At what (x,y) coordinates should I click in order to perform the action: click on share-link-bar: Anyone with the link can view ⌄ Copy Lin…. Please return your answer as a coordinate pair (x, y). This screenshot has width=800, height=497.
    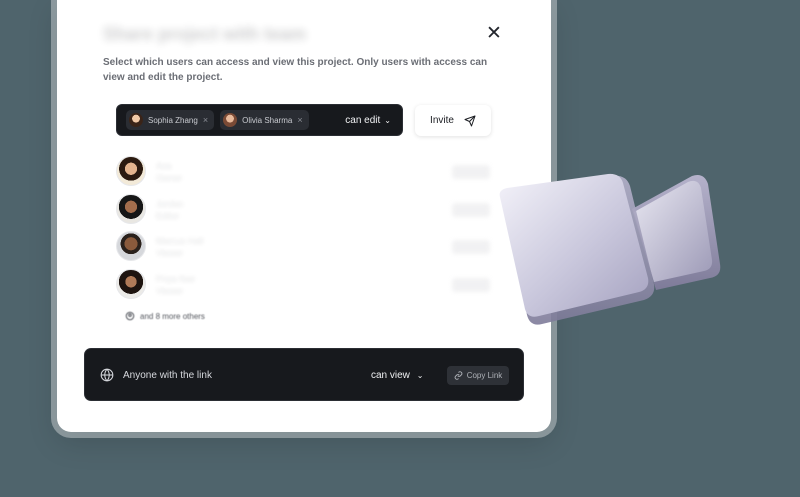
    Looking at the image, I should click on (304, 374).